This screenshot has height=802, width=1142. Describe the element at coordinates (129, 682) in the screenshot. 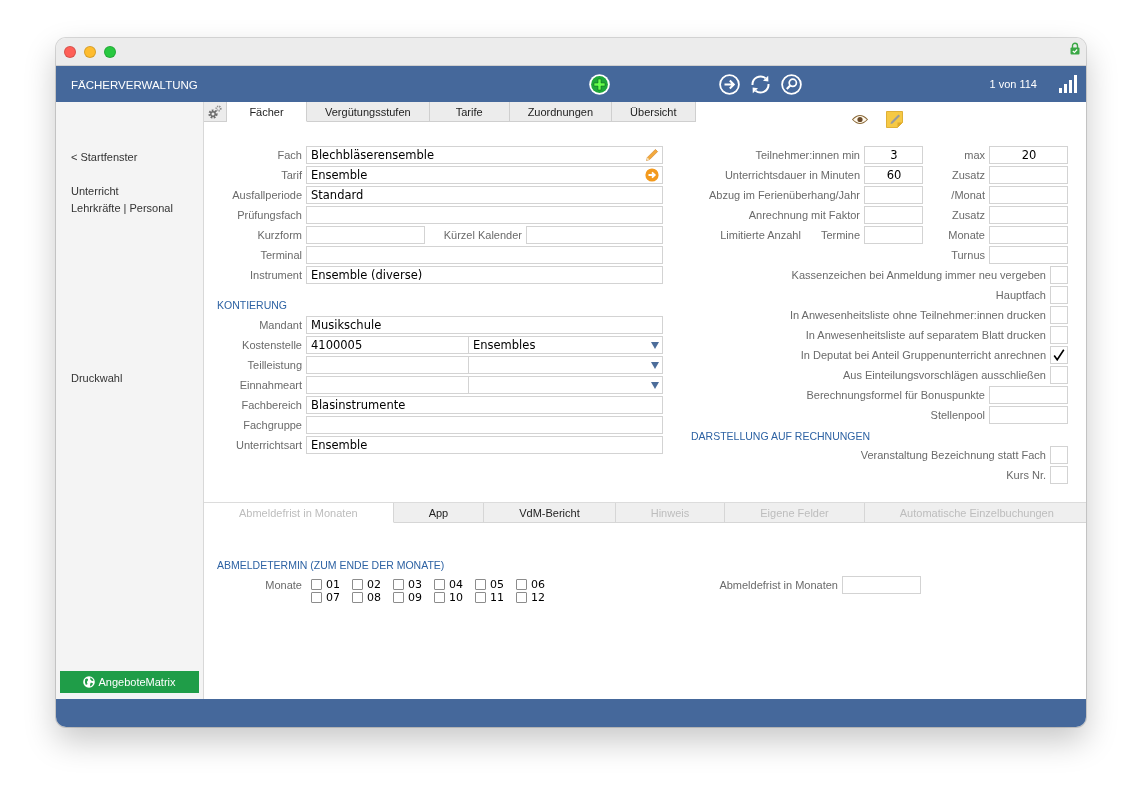

I see `matrix-button: AngeboteMatrix` at that location.